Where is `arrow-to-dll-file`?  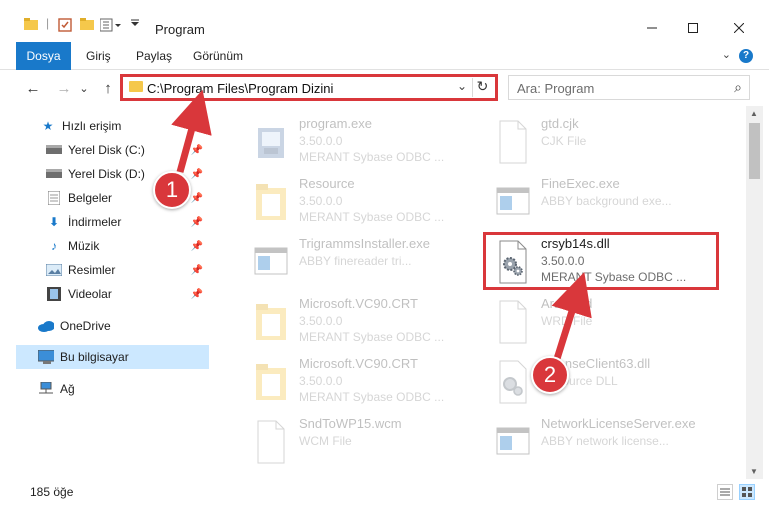
arrow-to-dll-file is located at coordinates (571, 317).